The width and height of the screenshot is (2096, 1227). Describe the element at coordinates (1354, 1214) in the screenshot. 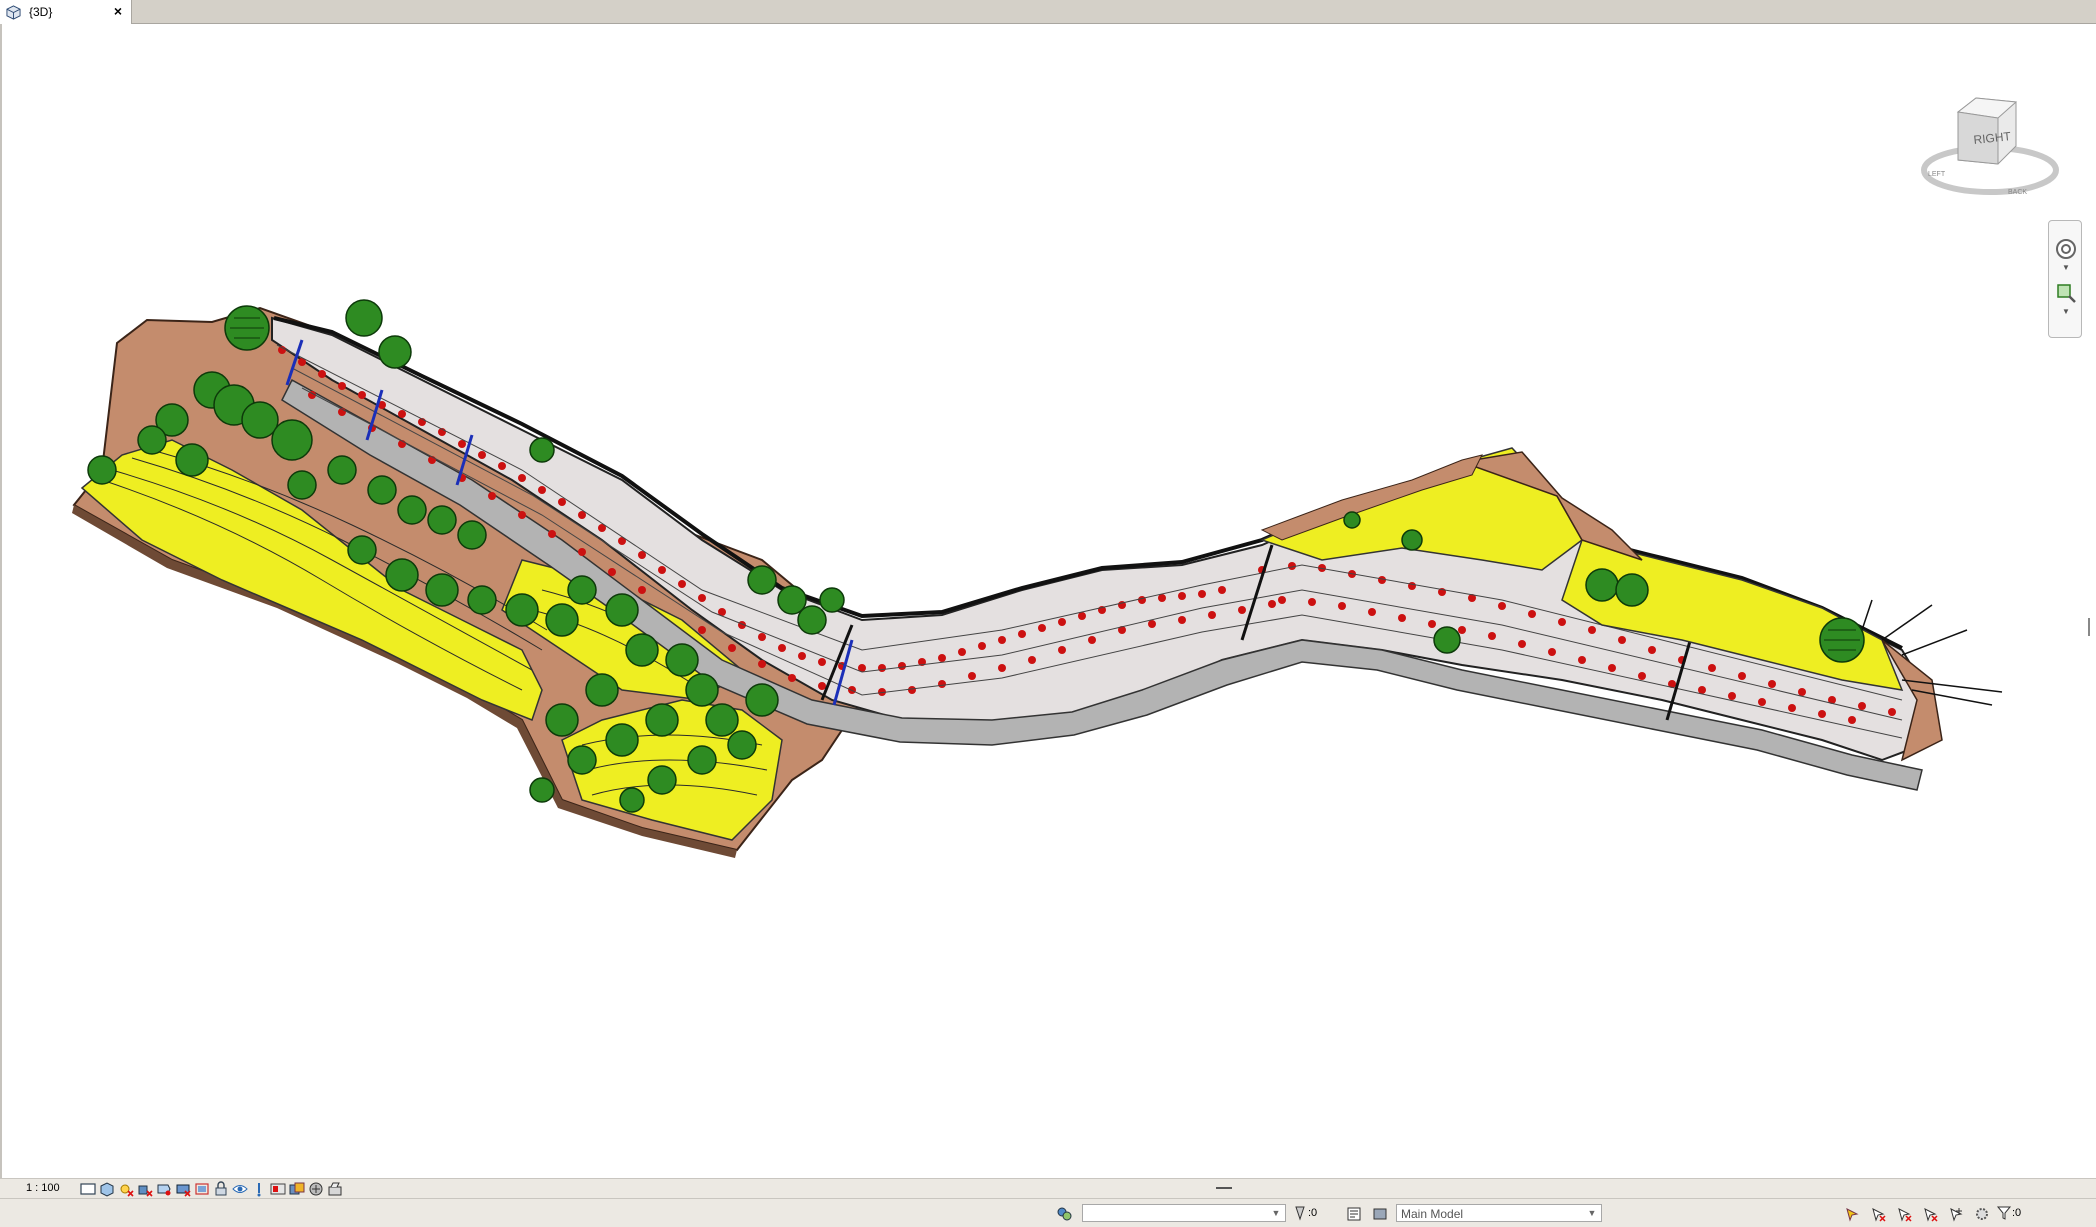

I see `design-options-icon` at that location.